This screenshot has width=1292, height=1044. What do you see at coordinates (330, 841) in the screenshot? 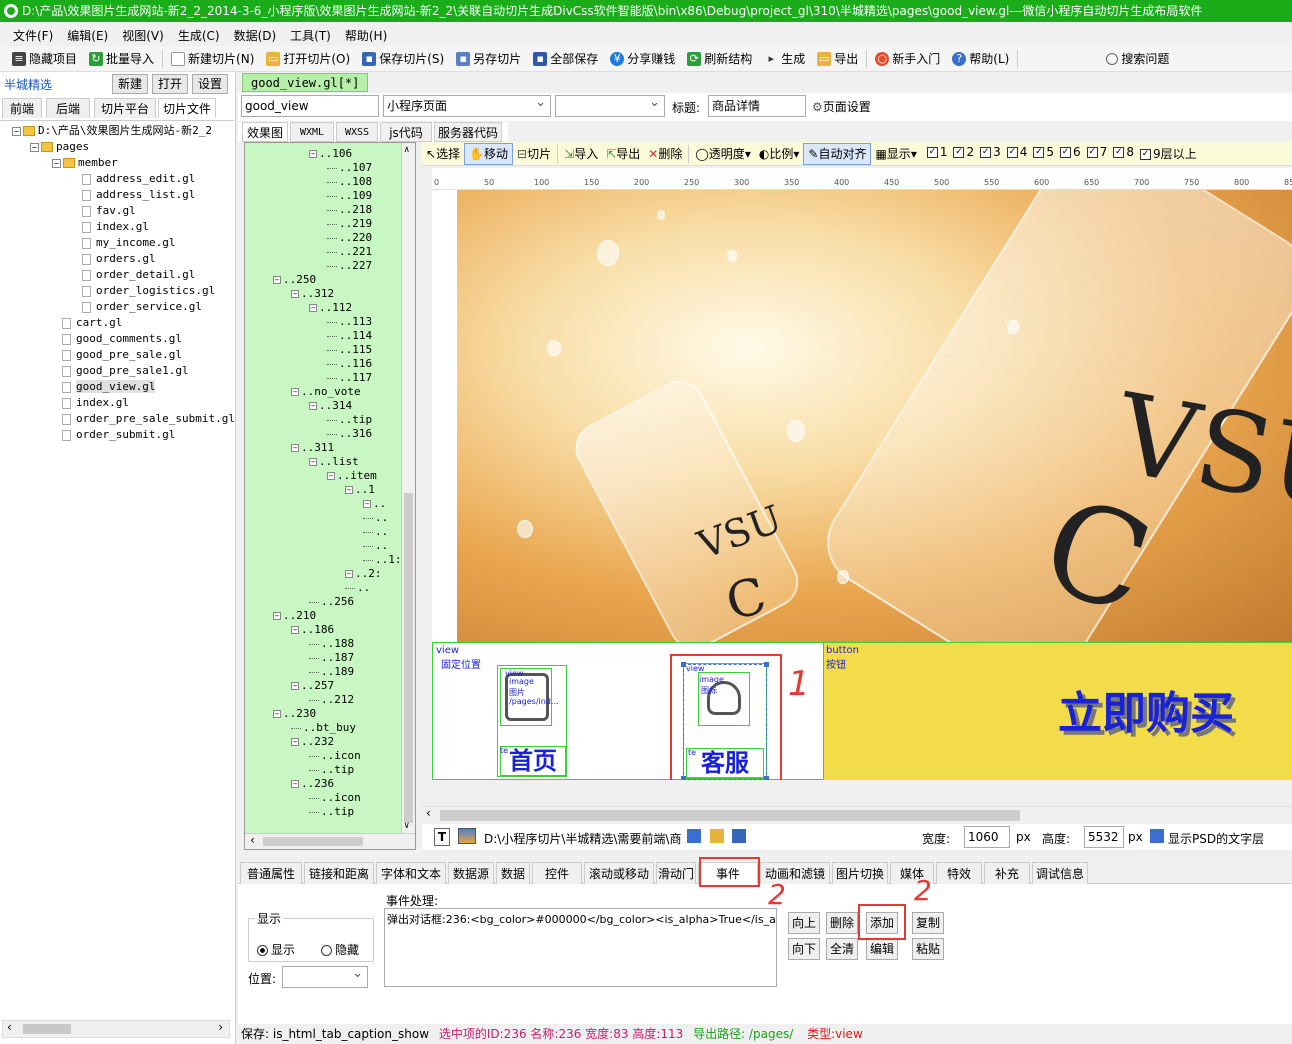
I see `node-tree-hscroll: ‹` at bounding box center [330, 841].